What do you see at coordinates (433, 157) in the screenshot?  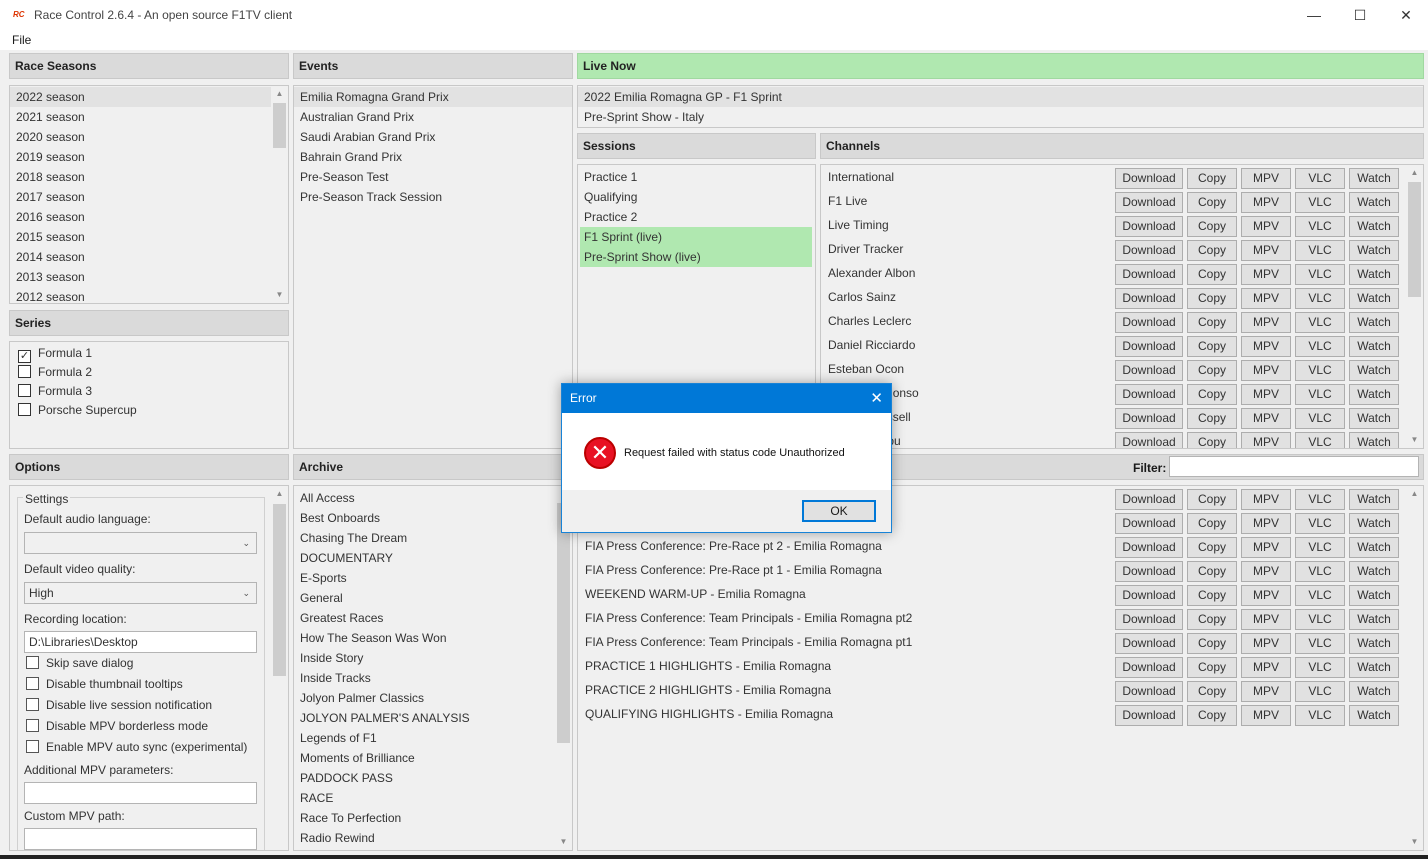 I see `event-item: Bahrain Grand Prix` at bounding box center [433, 157].